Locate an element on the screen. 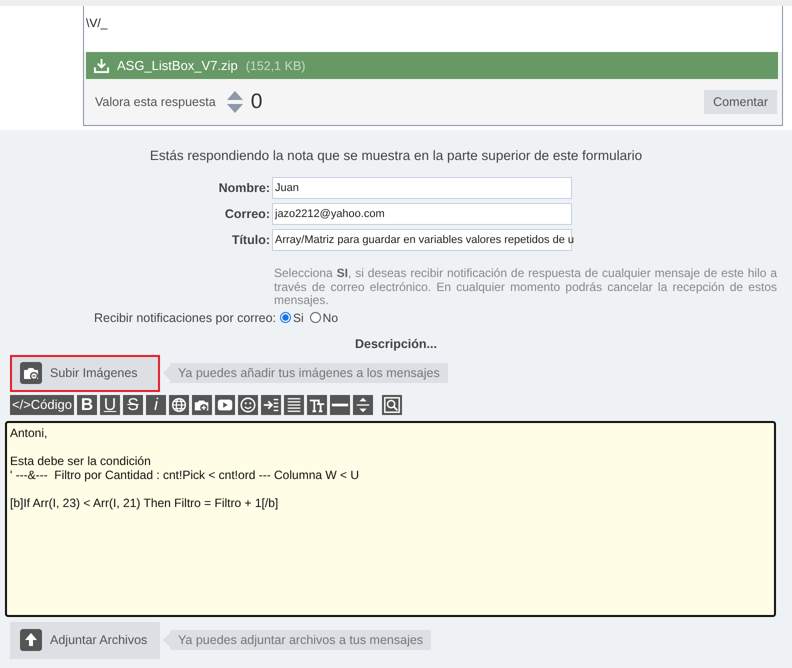 Image resolution: width=792 pixels, height=668 pixels. text-field: Juan is located at coordinates (422, 188).